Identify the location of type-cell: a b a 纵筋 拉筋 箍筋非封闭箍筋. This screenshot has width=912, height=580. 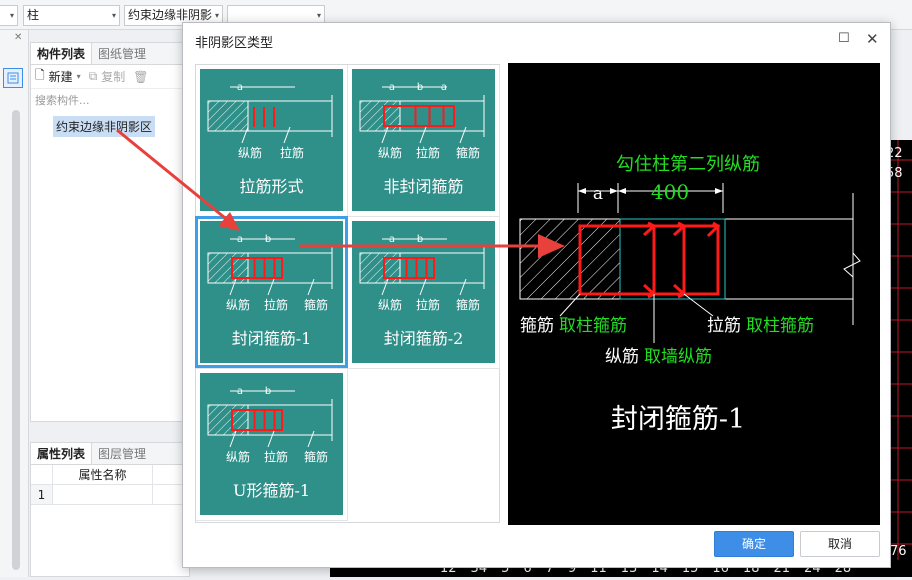
(424, 141).